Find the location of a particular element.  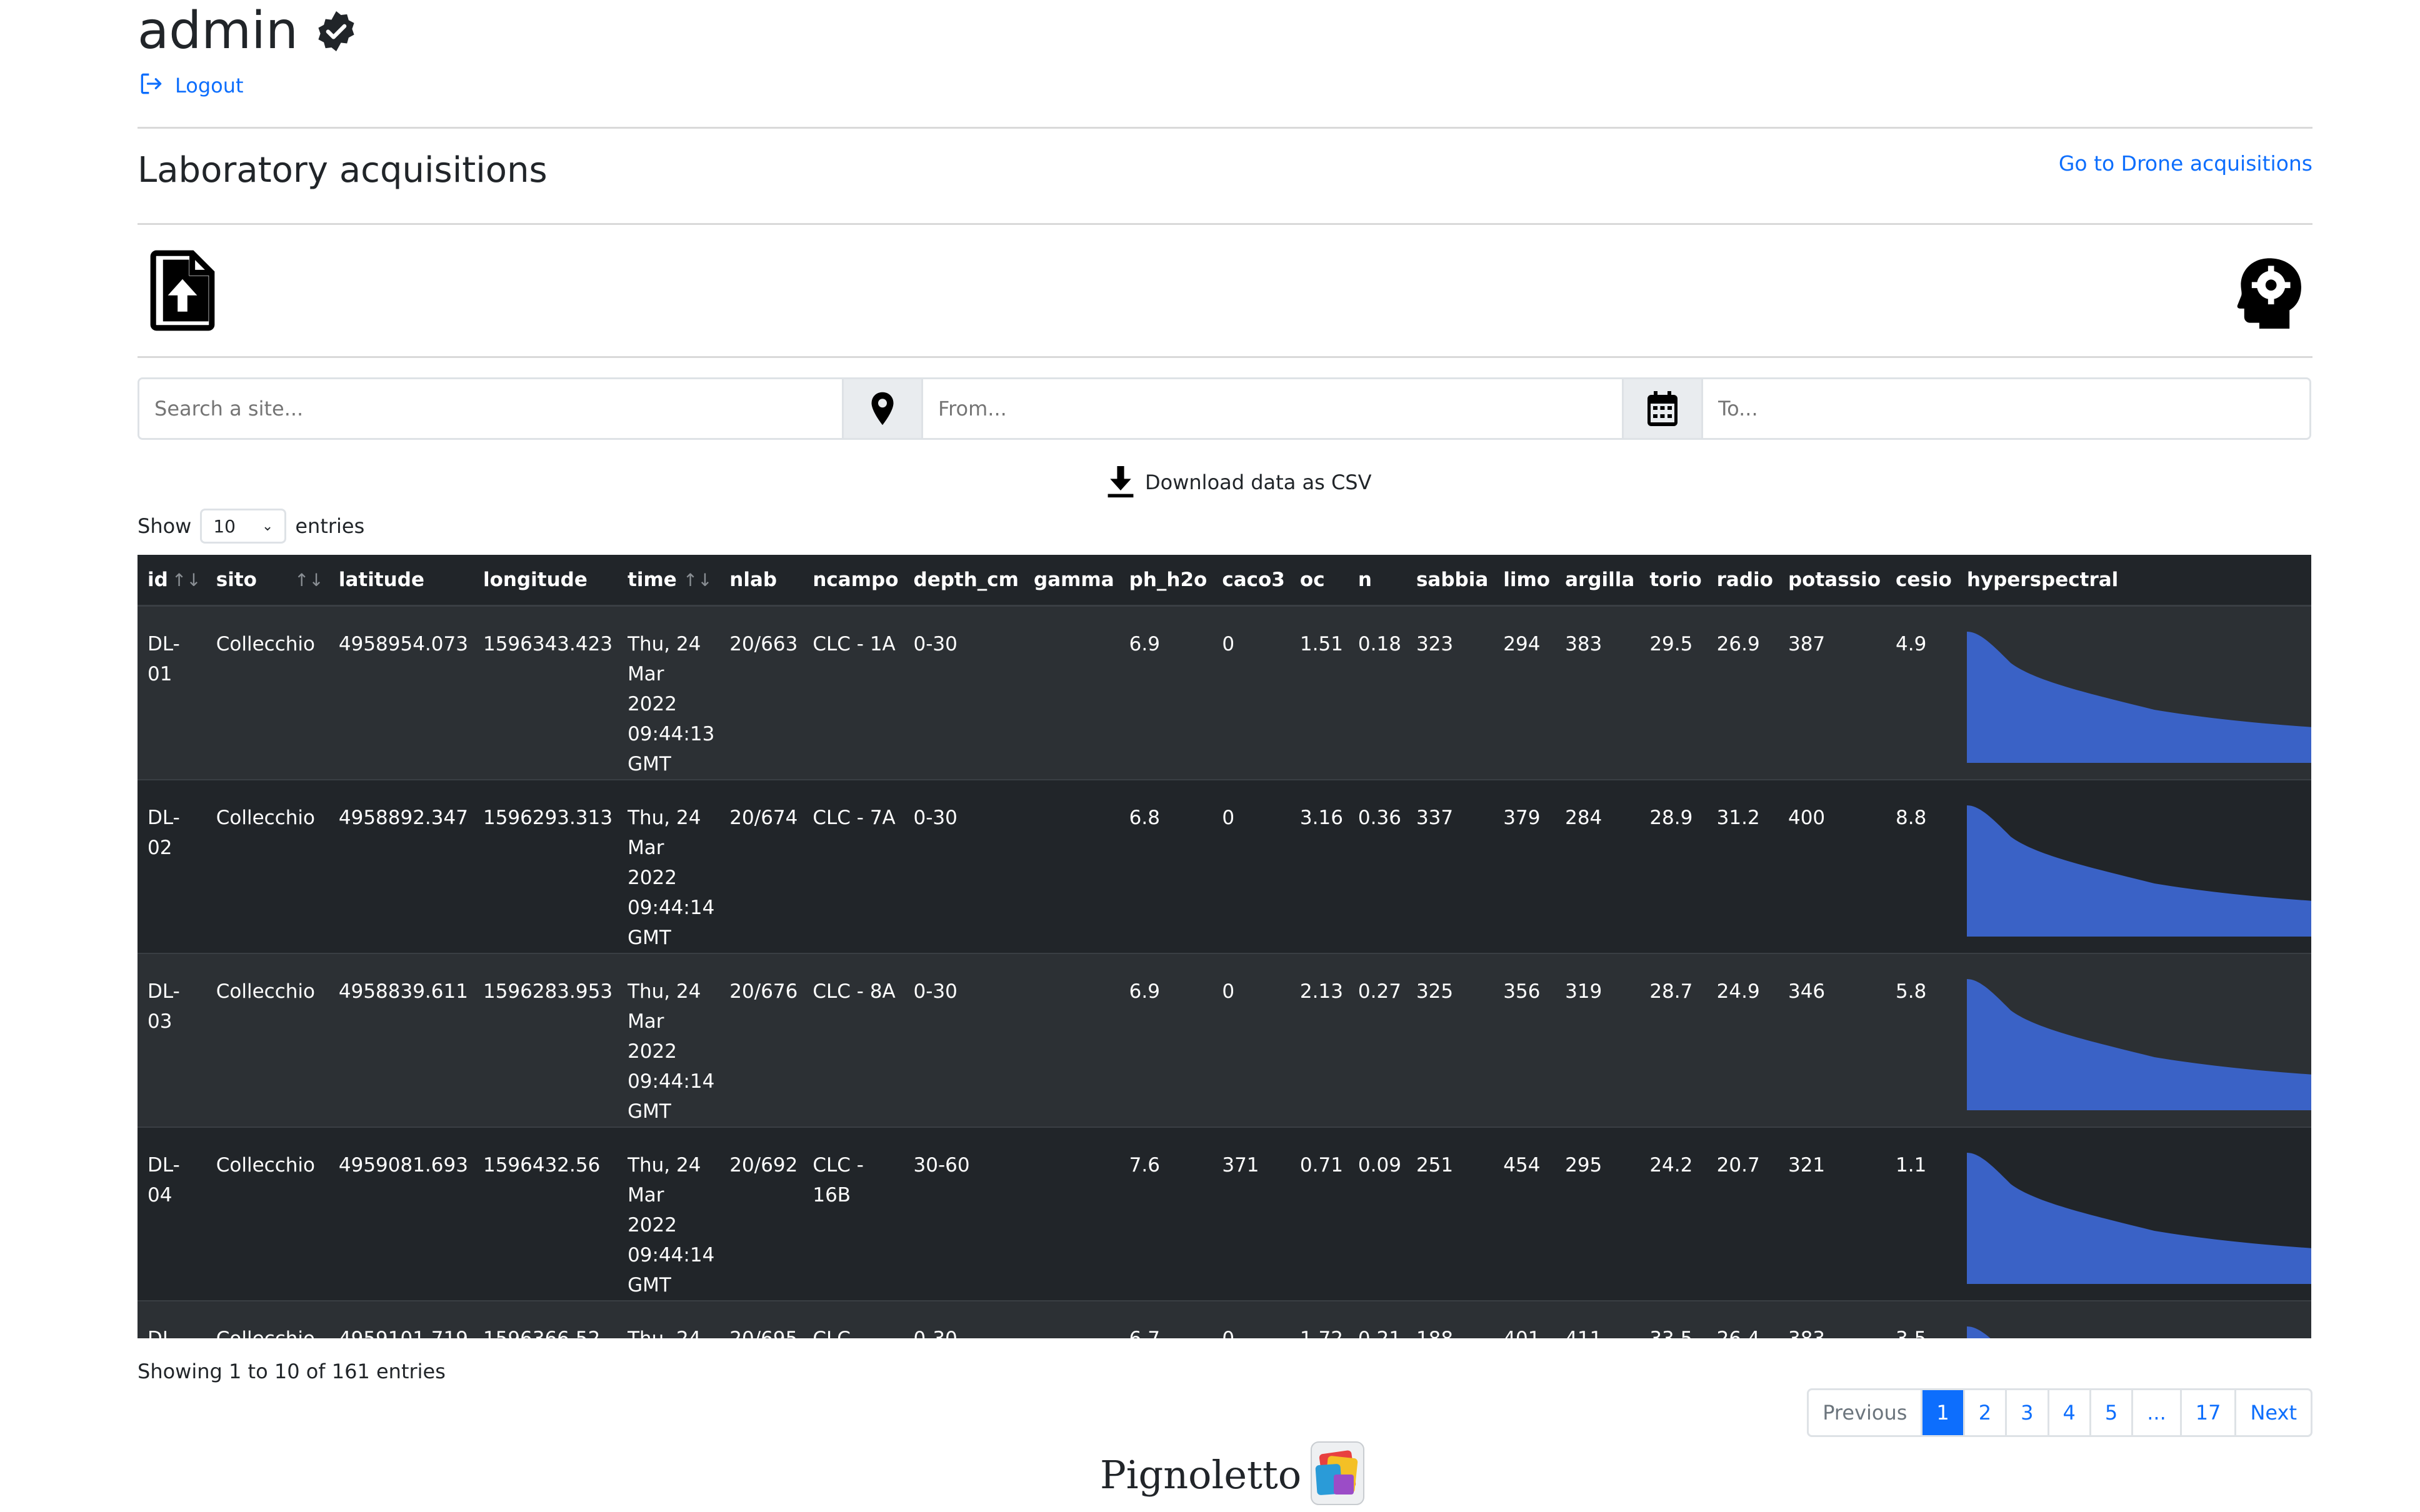

file-upload-icon is located at coordinates (182, 290).